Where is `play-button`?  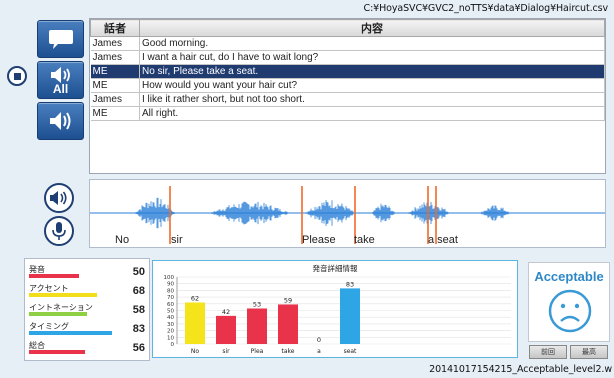 play-button is located at coordinates (60, 121).